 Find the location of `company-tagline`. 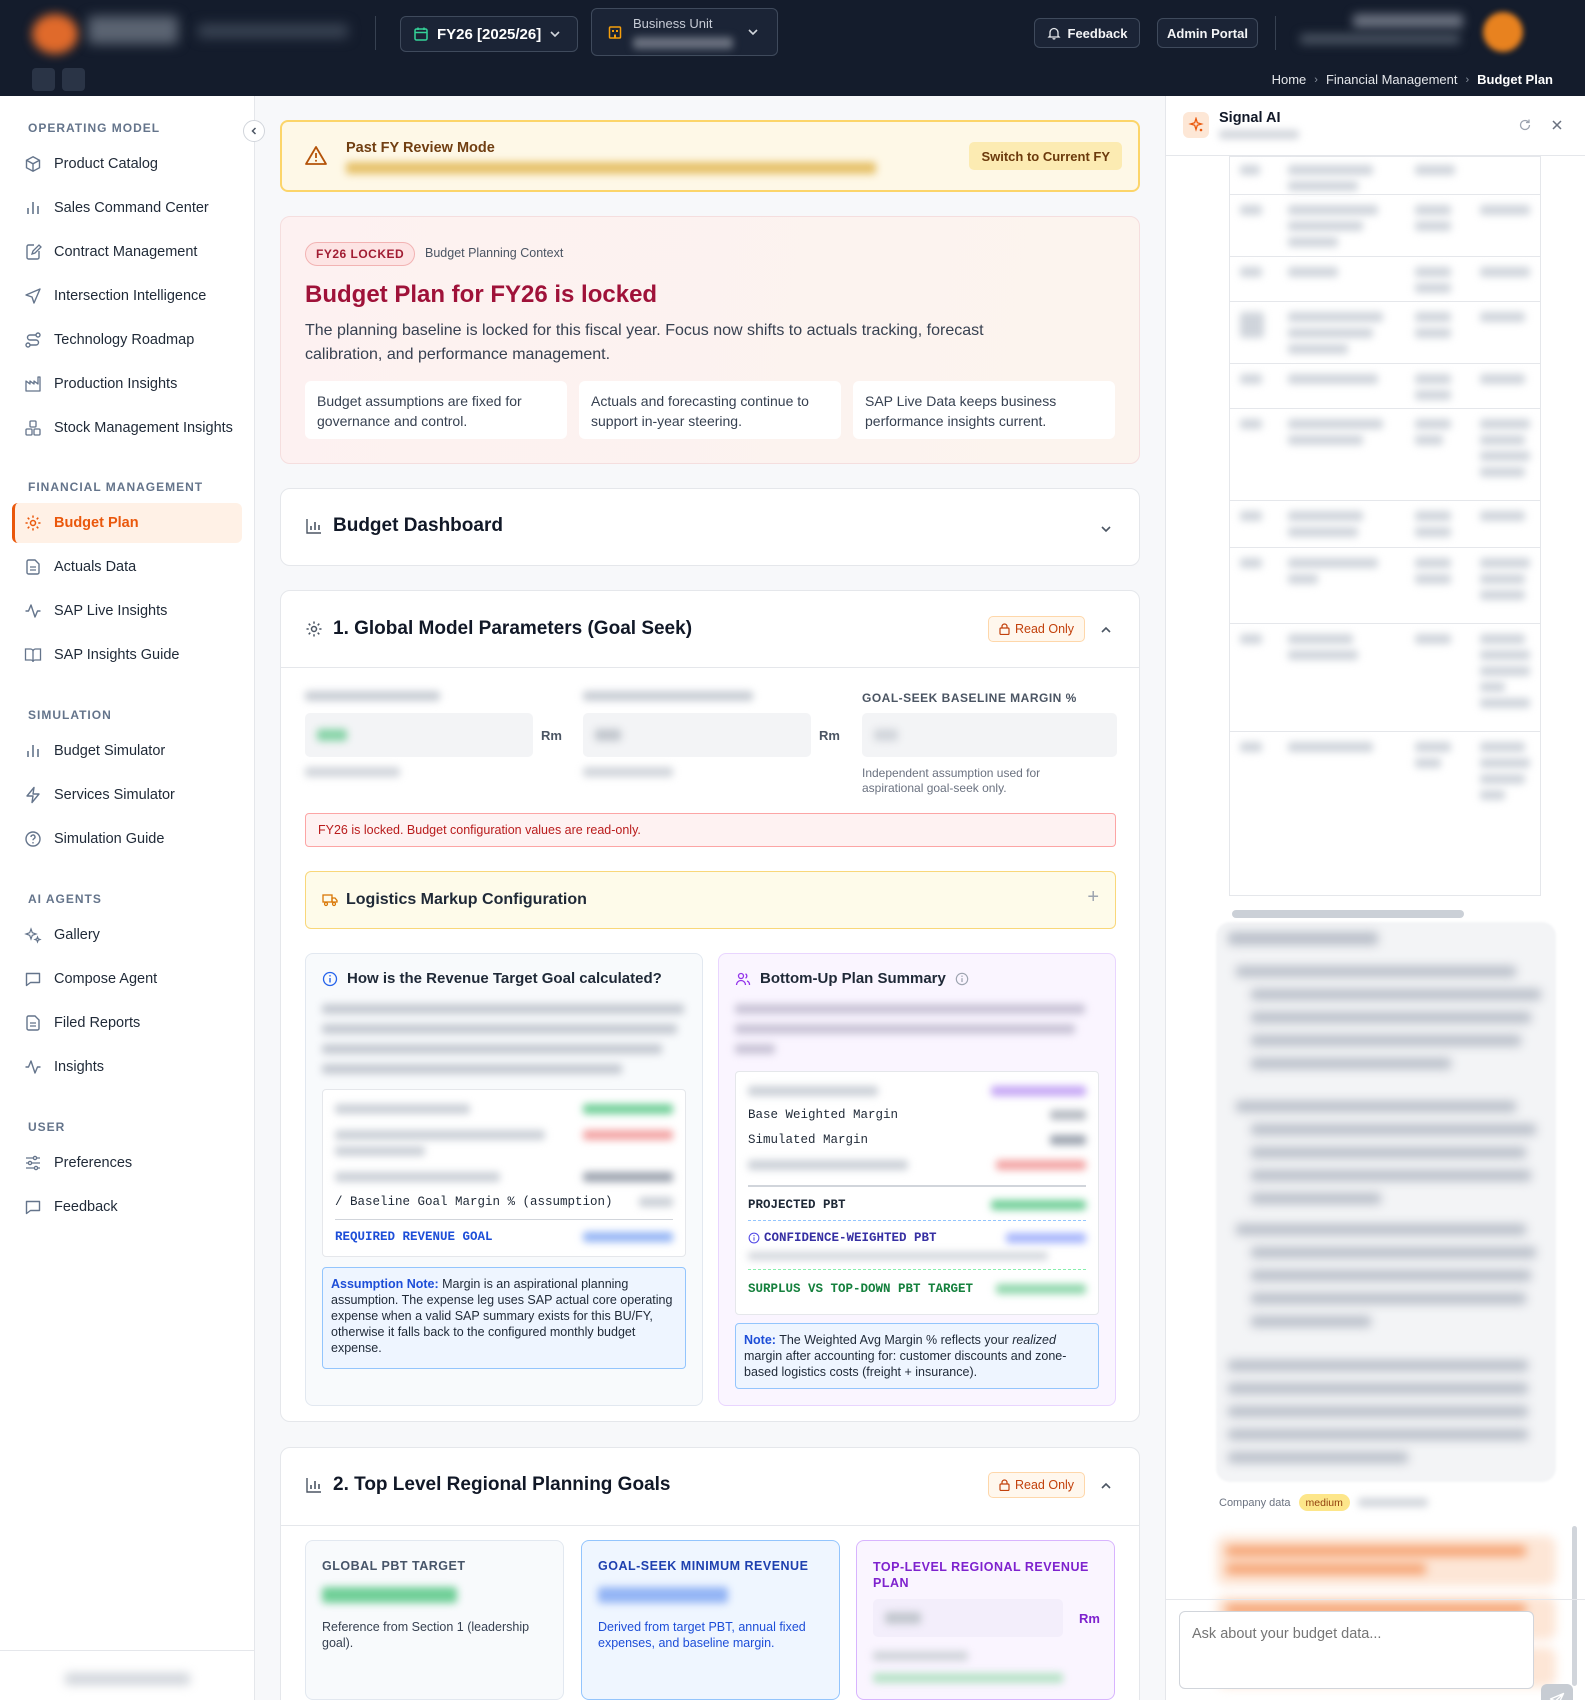

company-tagline is located at coordinates (273, 31).